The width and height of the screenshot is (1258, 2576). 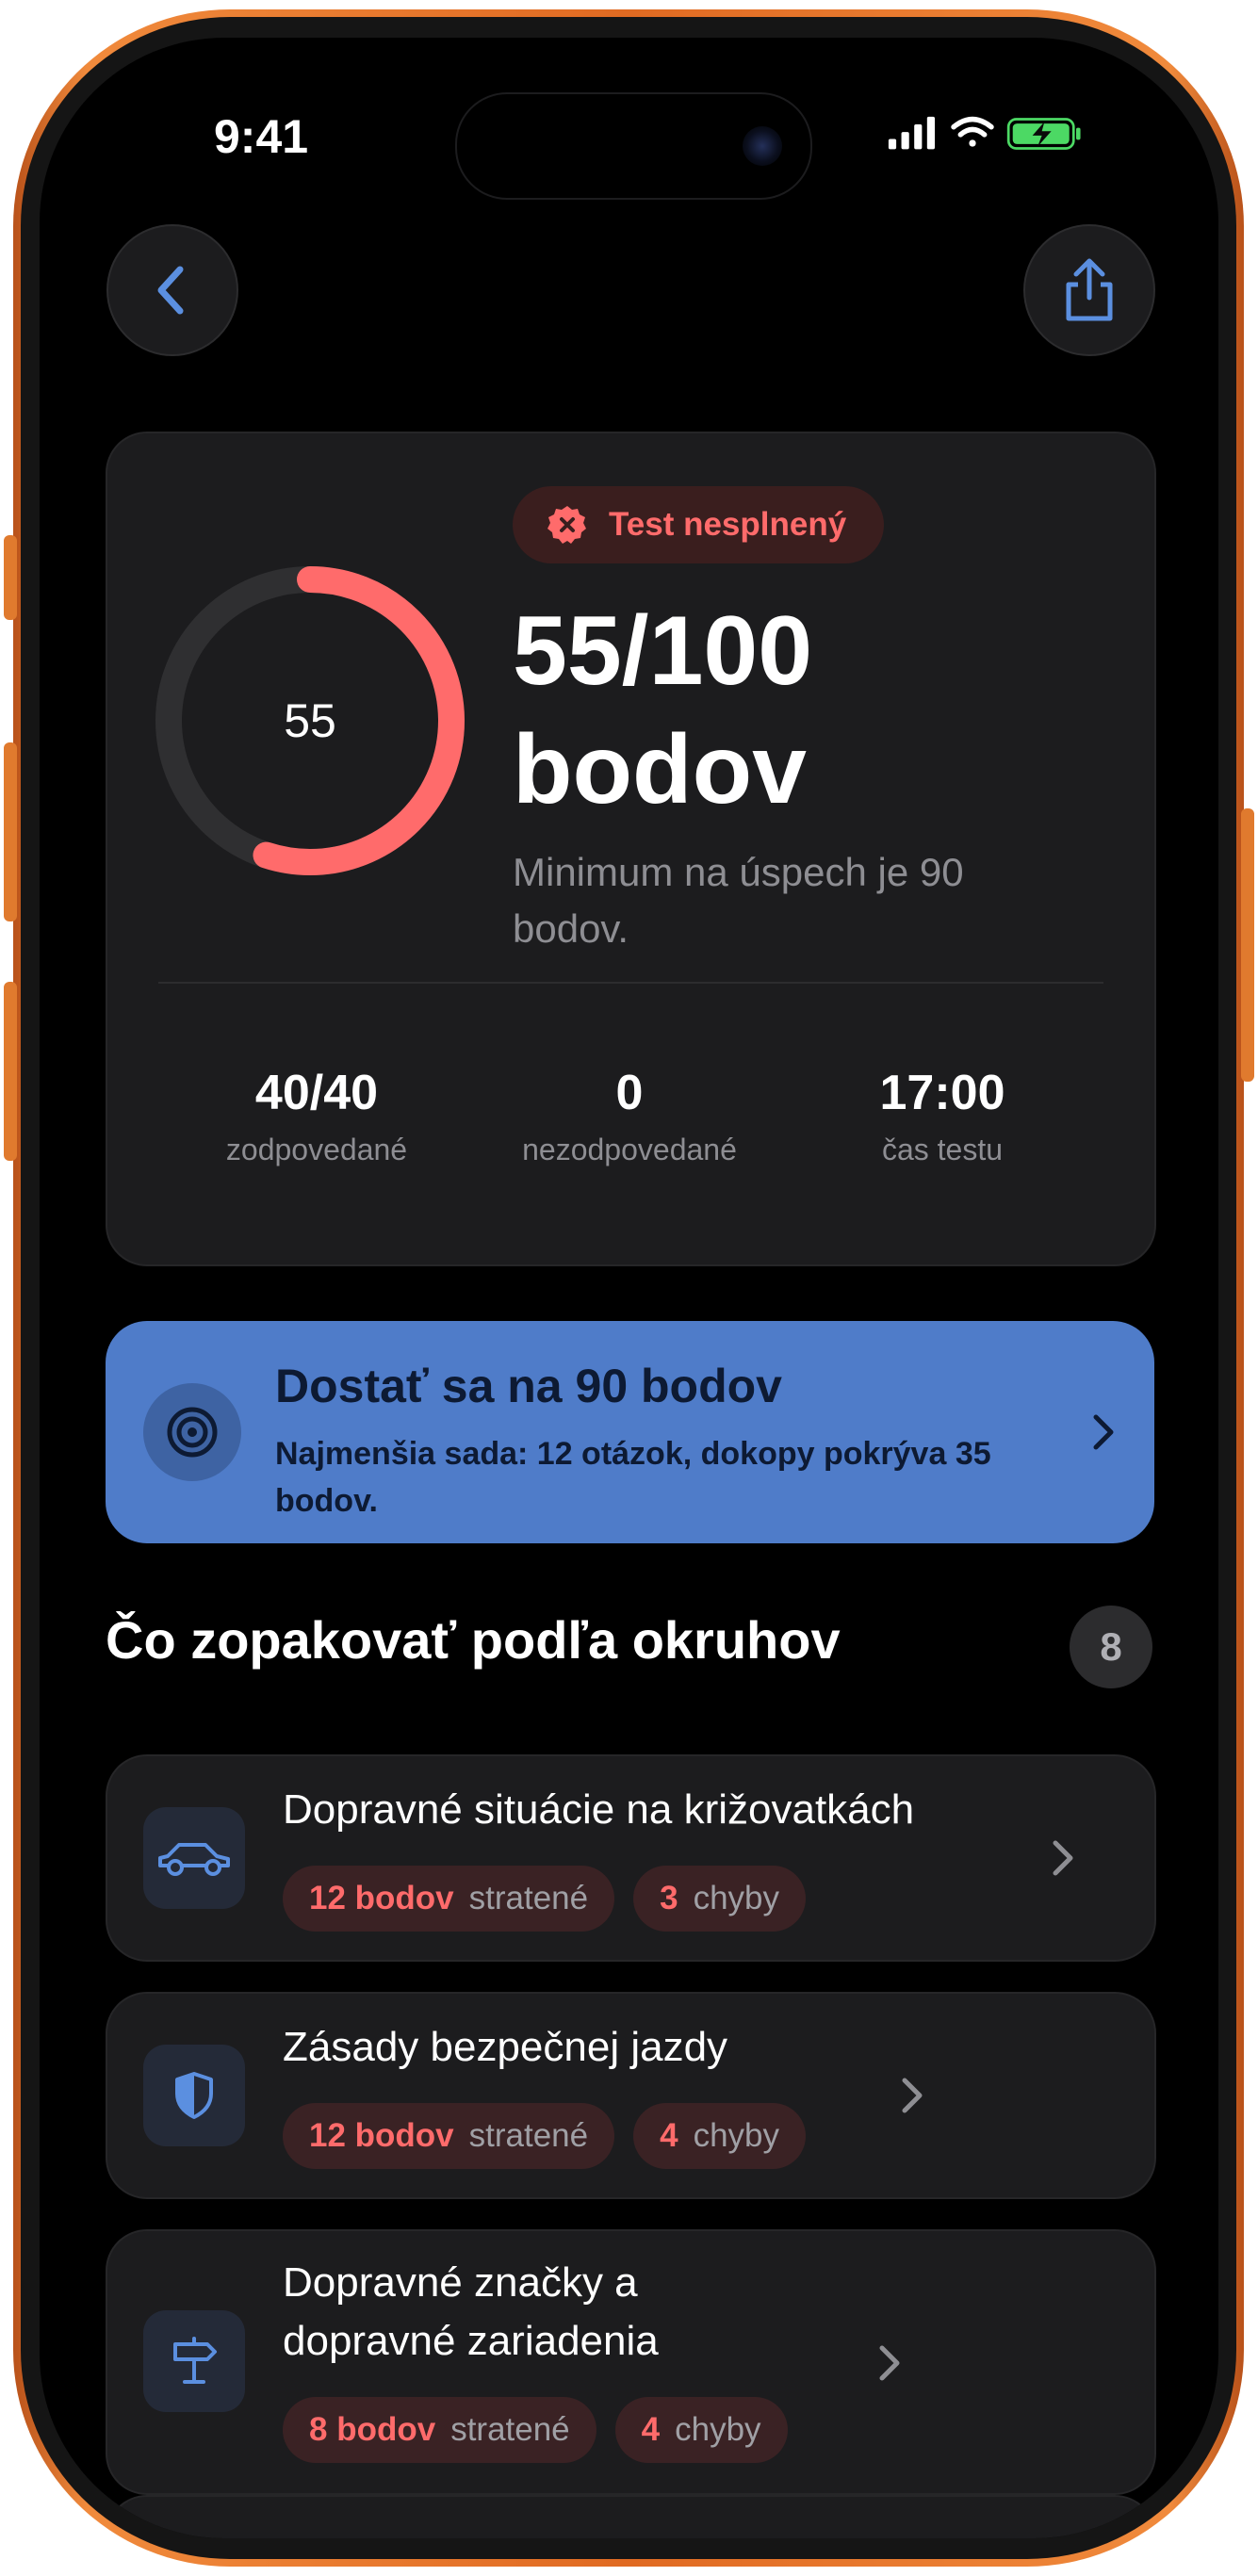 I want to click on divider, so click(x=630, y=983).